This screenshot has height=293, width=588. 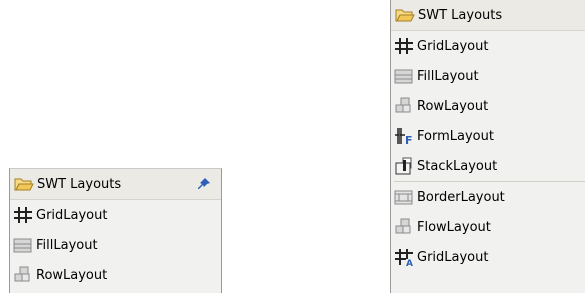 What do you see at coordinates (454, 227) in the screenshot?
I see `palette-item-label: FlowLayout` at bounding box center [454, 227].